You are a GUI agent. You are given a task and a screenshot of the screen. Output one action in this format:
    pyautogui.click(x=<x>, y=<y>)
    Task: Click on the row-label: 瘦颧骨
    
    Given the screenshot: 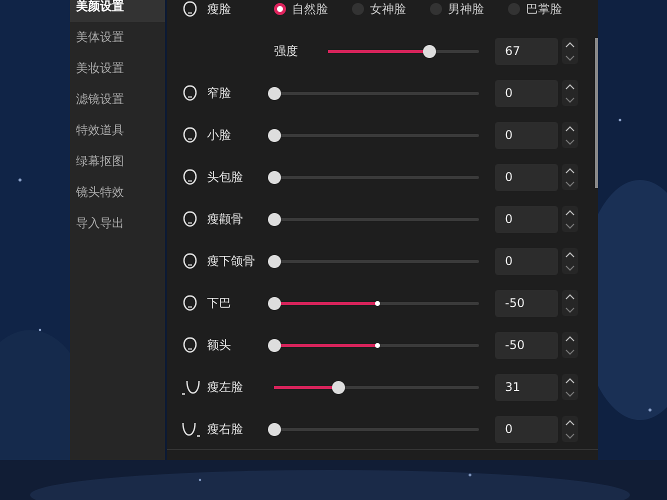 What is the action you would take?
    pyautogui.click(x=225, y=219)
    